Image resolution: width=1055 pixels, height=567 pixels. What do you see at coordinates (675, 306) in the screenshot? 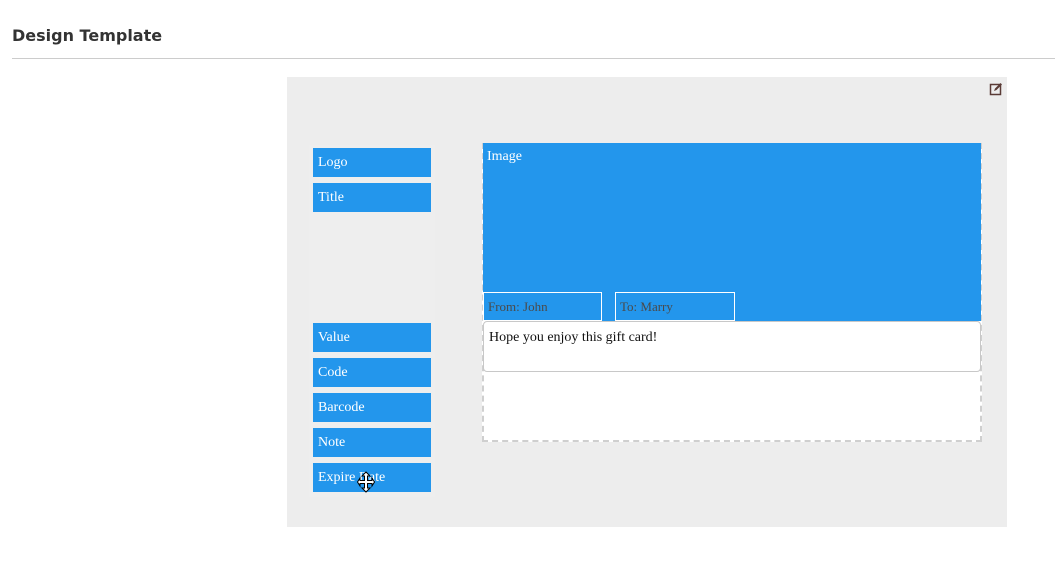
I see `to-field: To: Marry` at bounding box center [675, 306].